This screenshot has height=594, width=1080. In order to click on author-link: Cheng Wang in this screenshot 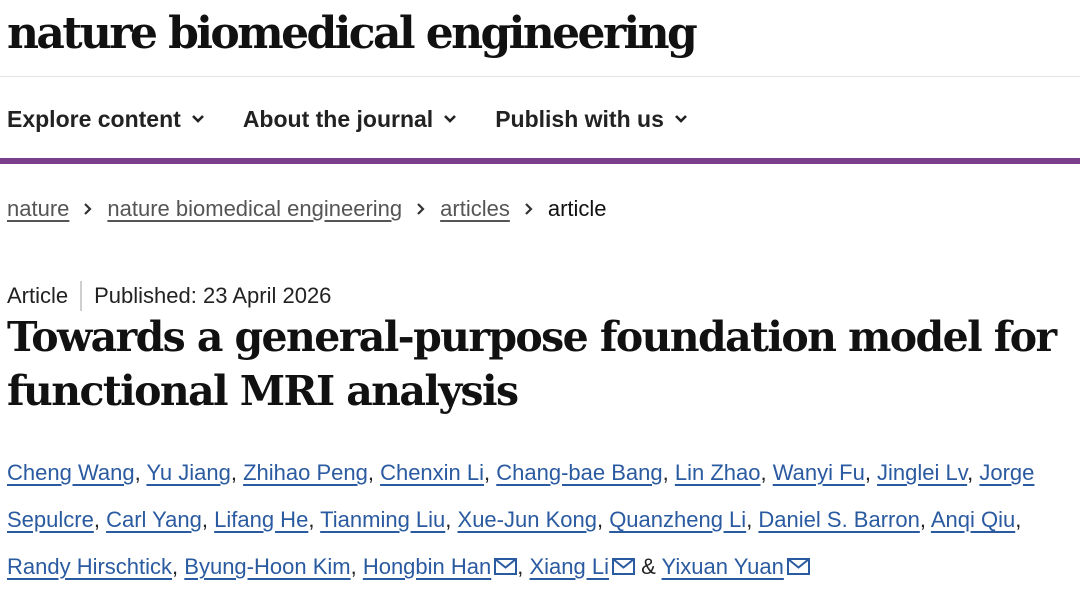, I will do `click(71, 472)`.